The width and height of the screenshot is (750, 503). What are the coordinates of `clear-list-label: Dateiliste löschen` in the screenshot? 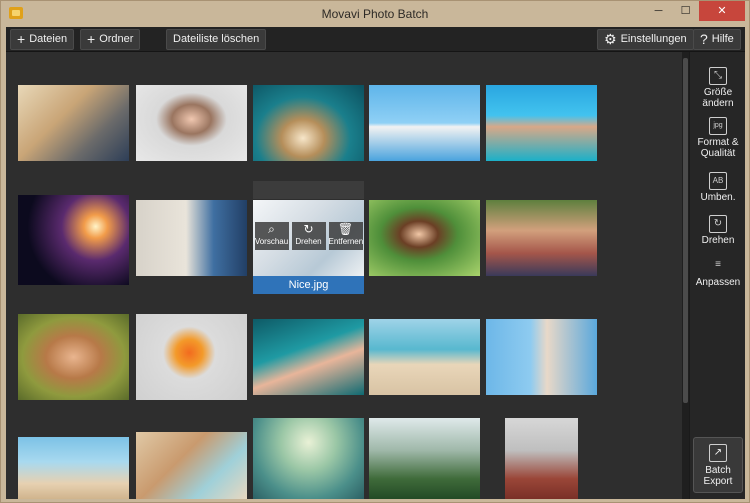 It's located at (216, 39).